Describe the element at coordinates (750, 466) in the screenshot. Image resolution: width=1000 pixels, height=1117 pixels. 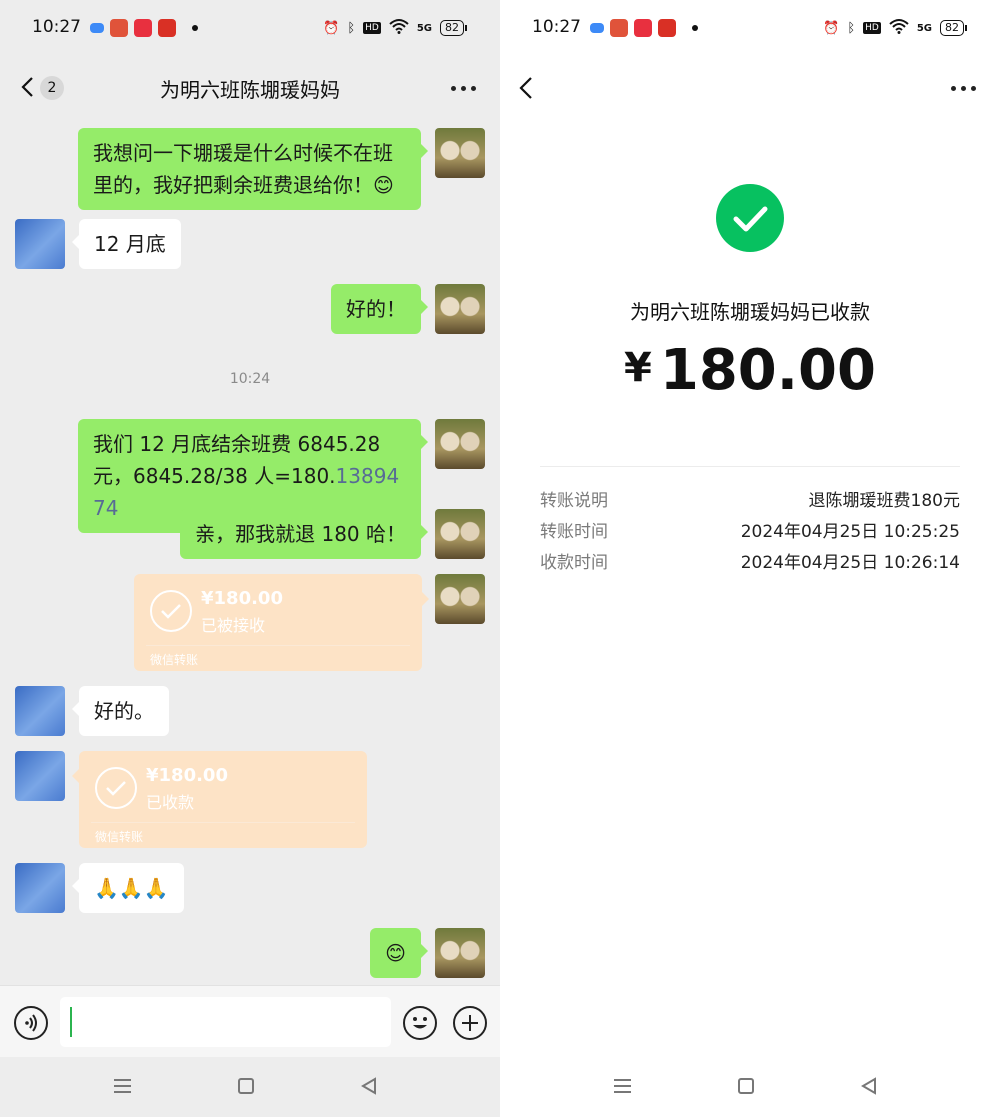
I see `receipt-divider` at that location.